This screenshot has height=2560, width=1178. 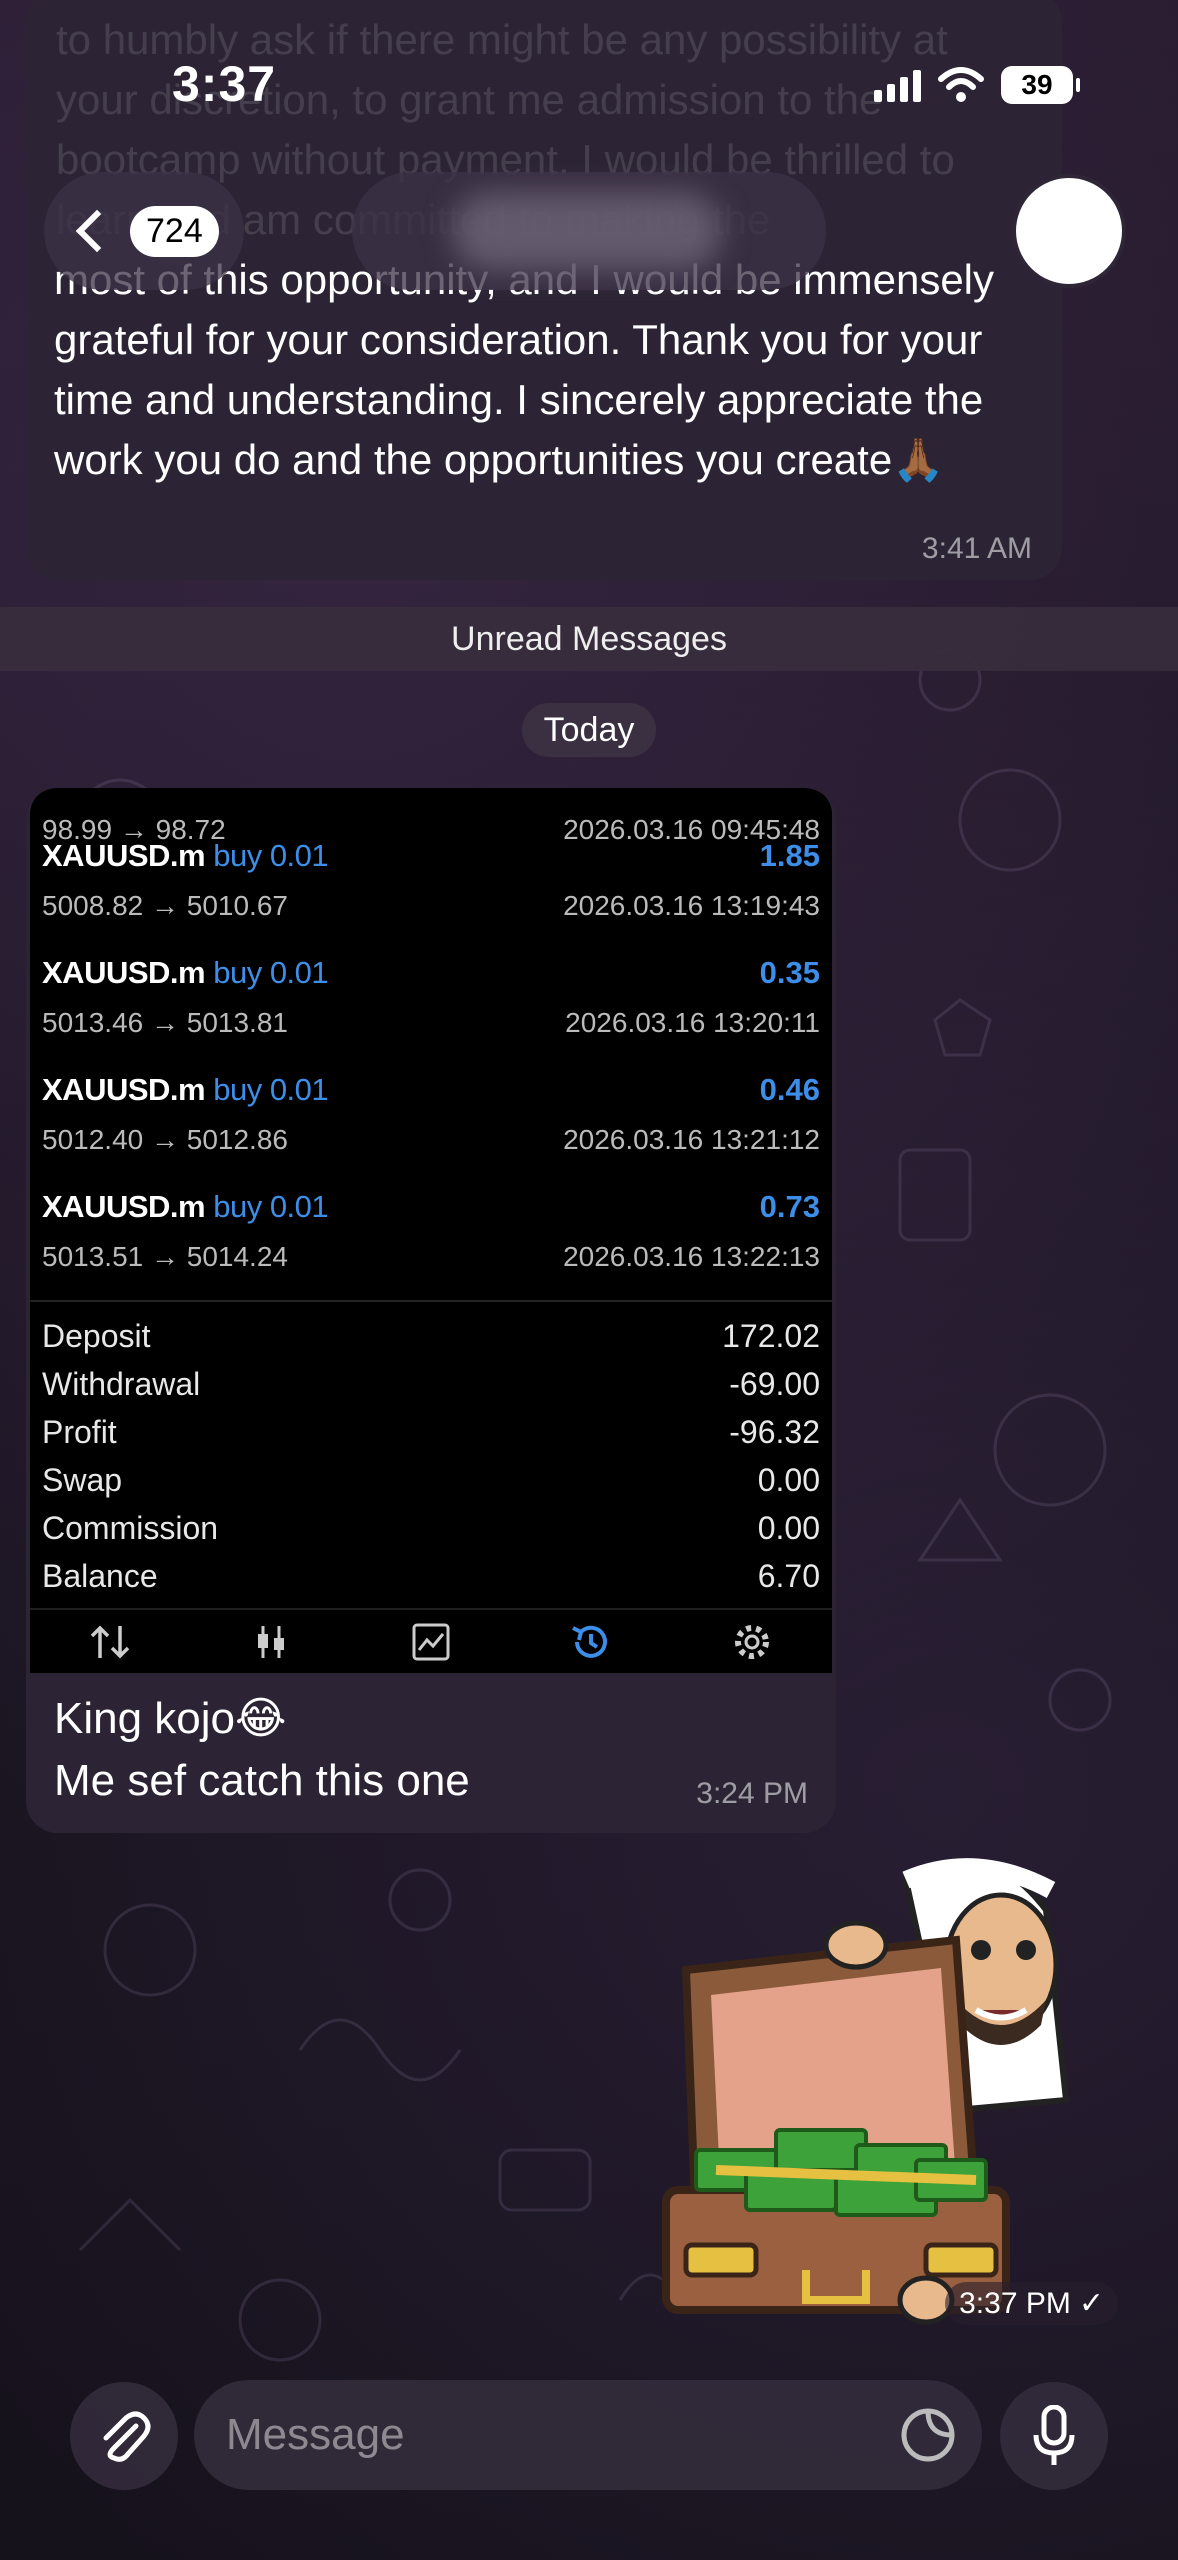 What do you see at coordinates (315, 2434) in the screenshot?
I see `message-input-placeholder: Message` at bounding box center [315, 2434].